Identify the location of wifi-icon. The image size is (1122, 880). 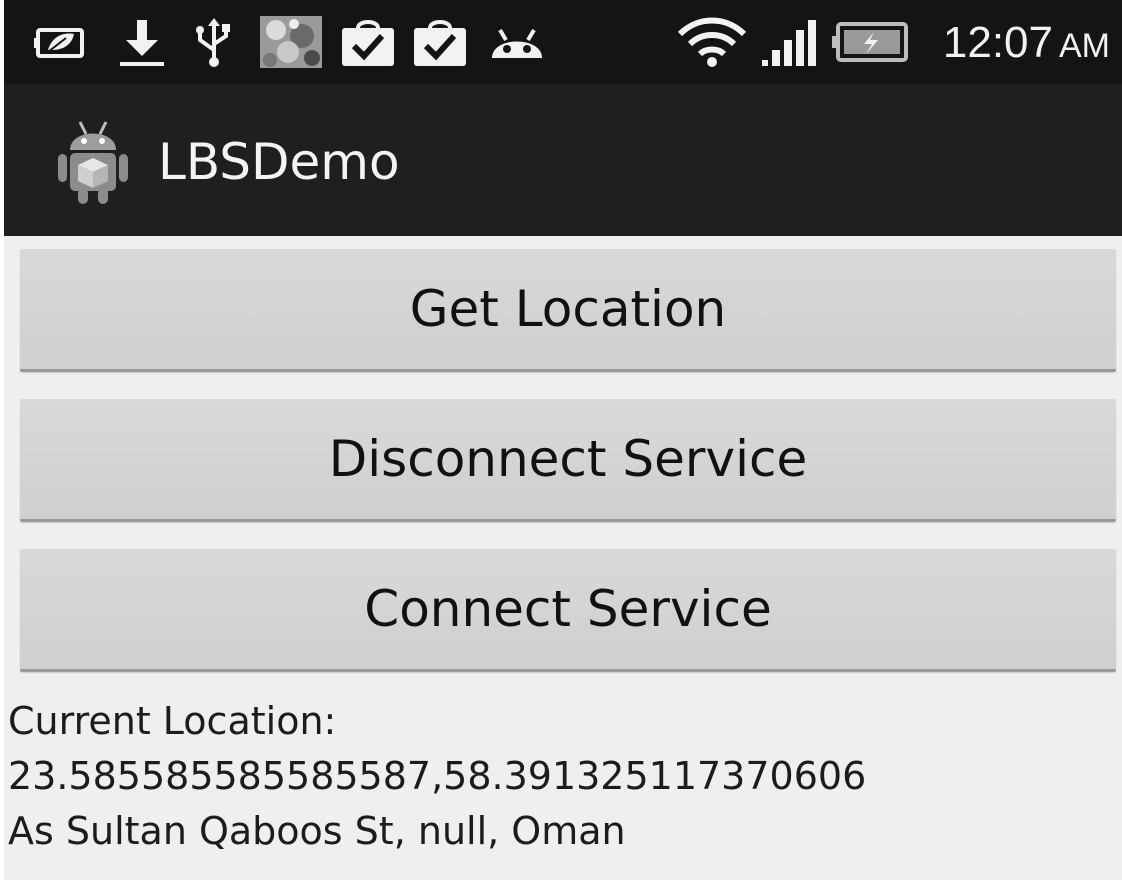
(712, 42).